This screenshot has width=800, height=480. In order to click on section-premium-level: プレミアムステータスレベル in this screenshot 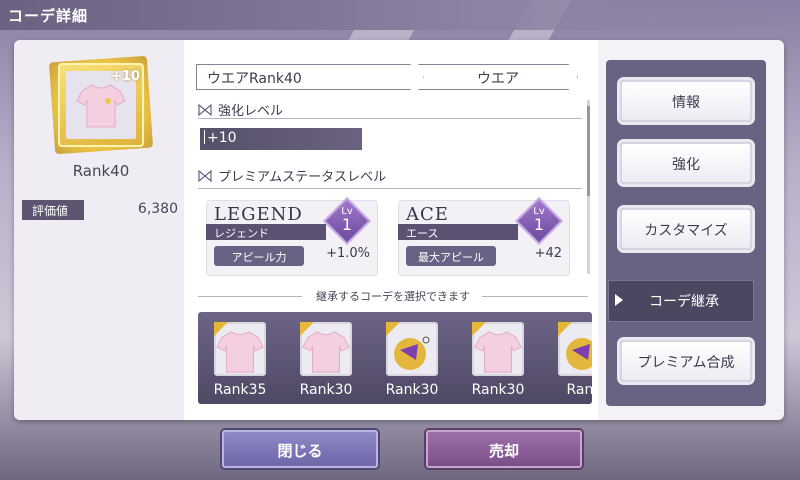, I will do `click(292, 175)`.